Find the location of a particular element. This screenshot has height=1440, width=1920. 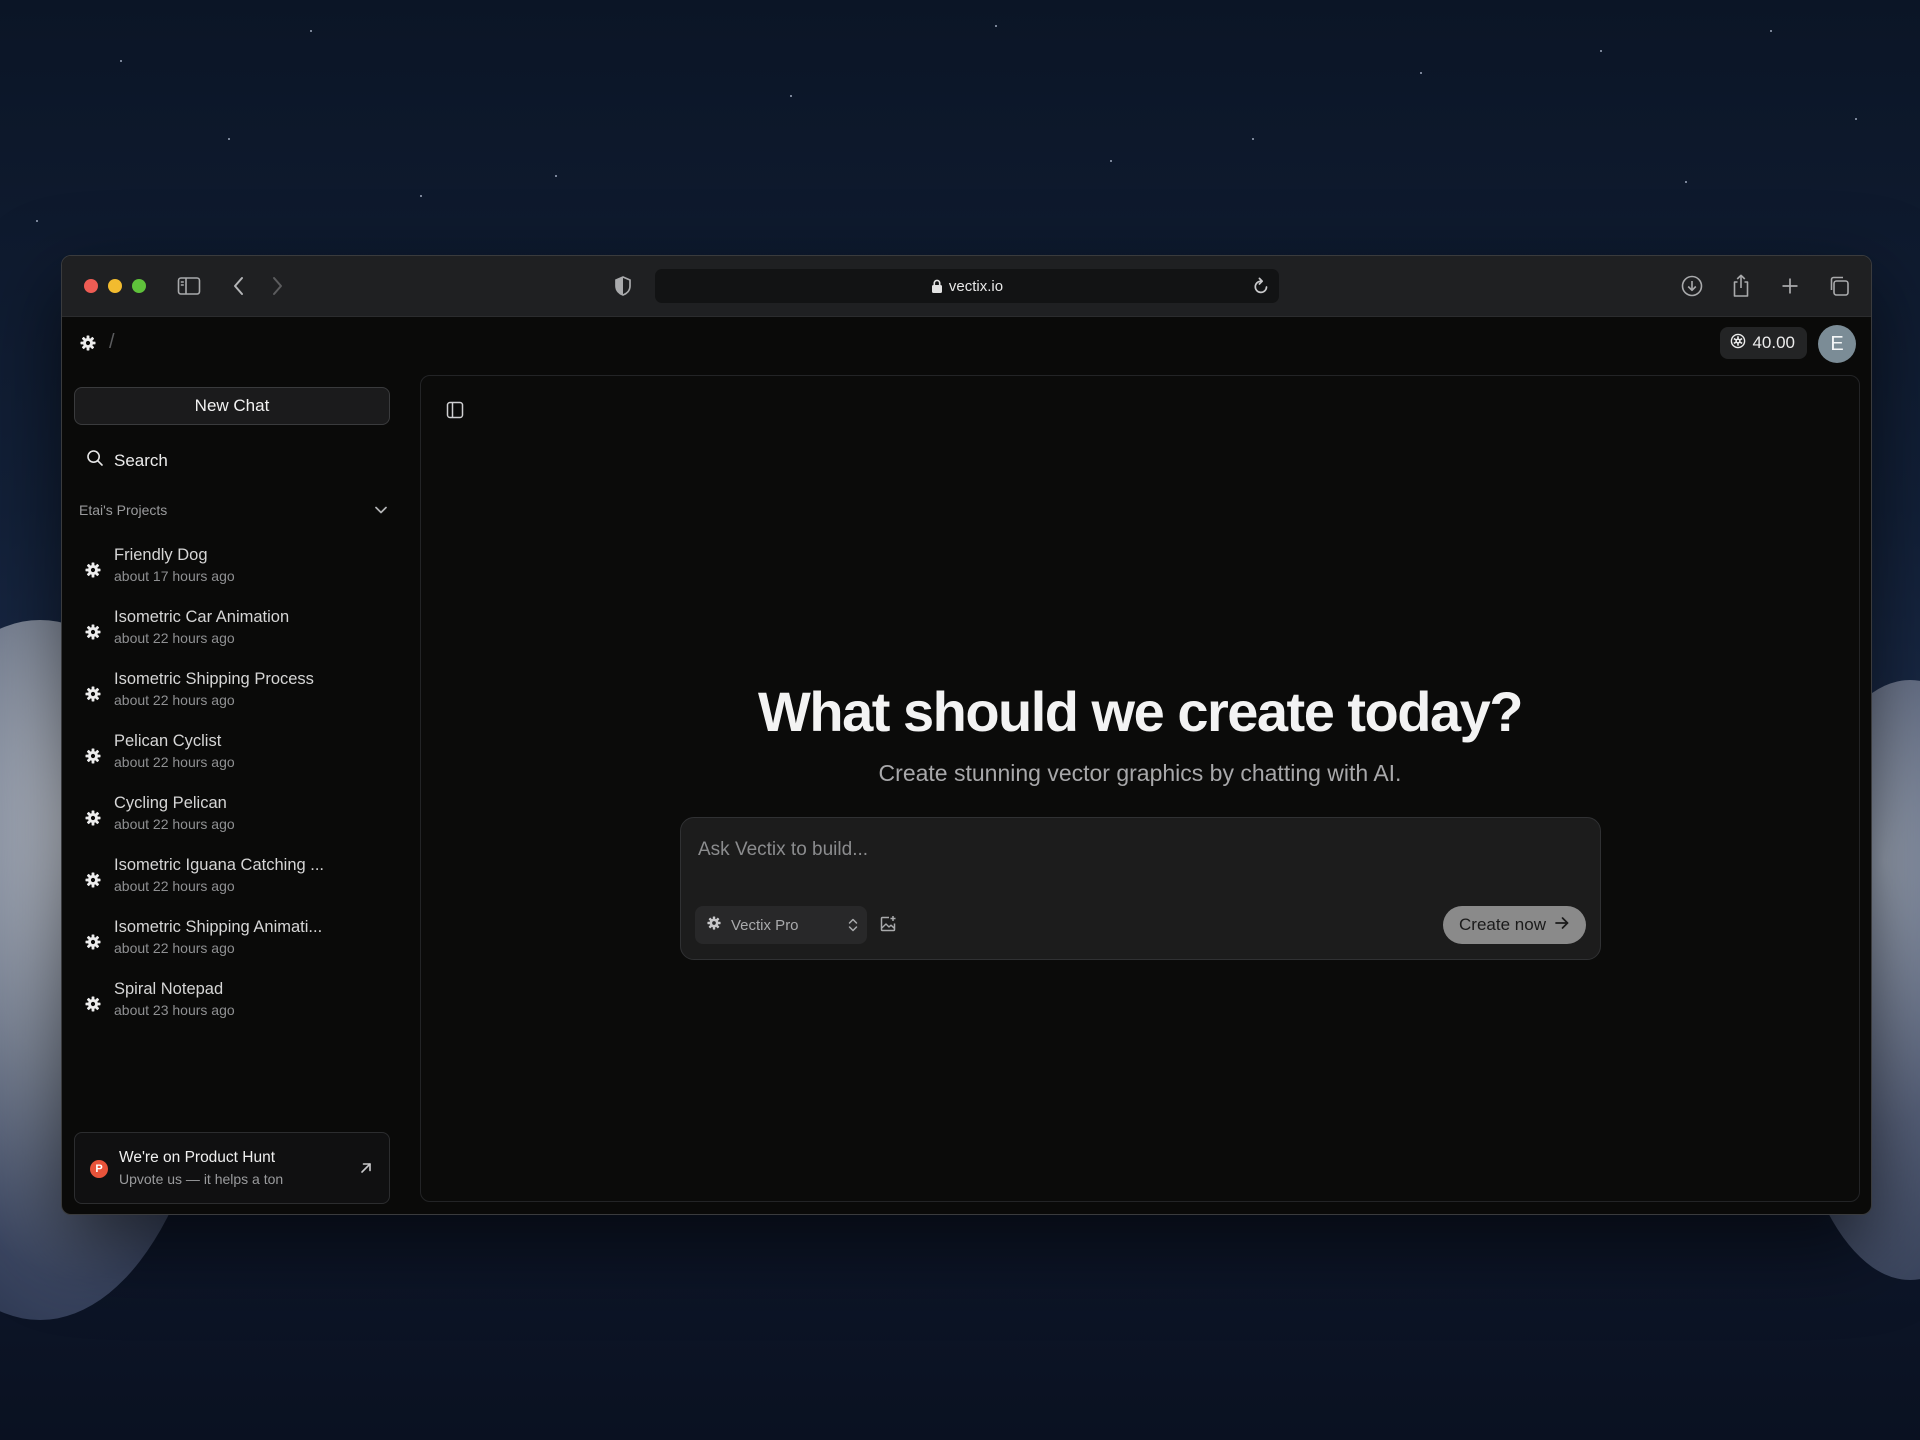

zoom-window-button is located at coordinates (139, 286).